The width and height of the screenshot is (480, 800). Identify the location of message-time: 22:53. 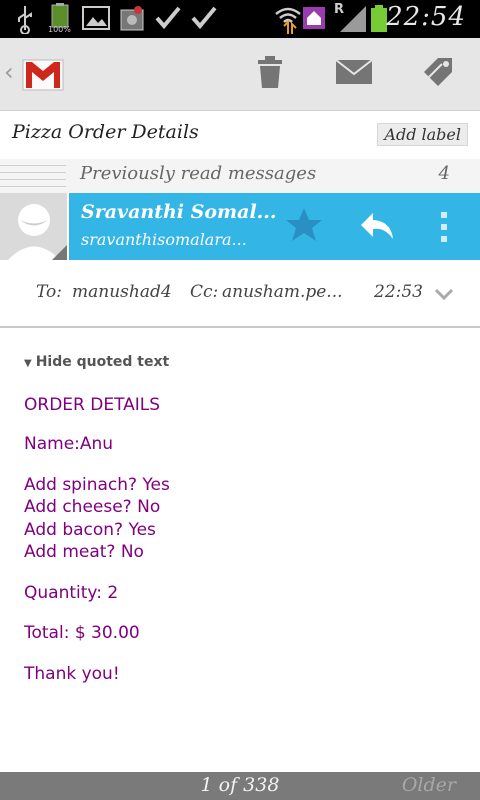
(398, 292).